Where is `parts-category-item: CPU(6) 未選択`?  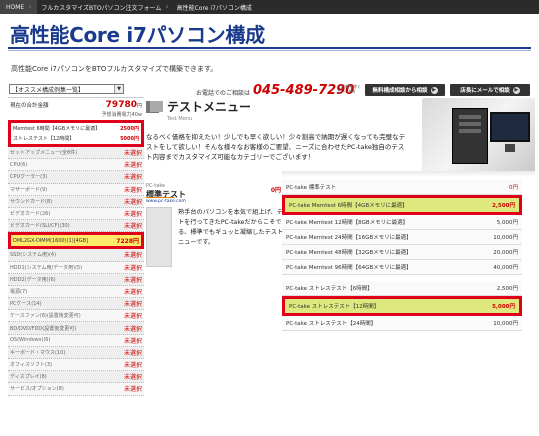 parts-category-item: CPU(6) 未選択 is located at coordinates (76, 165).